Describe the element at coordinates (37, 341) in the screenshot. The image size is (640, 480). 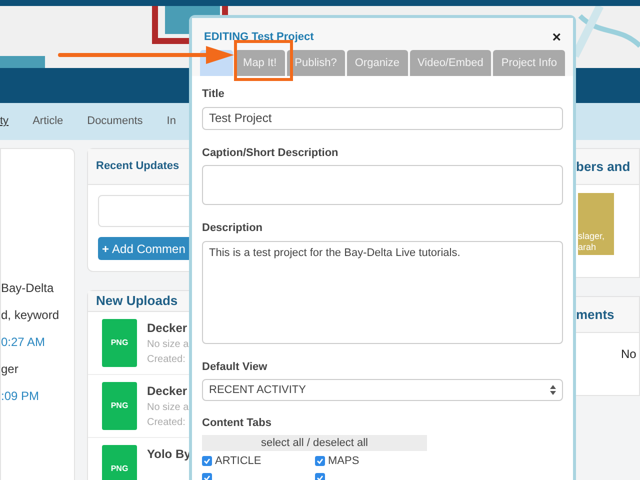
I see `timestamp-link: 0:27 AM` at that location.